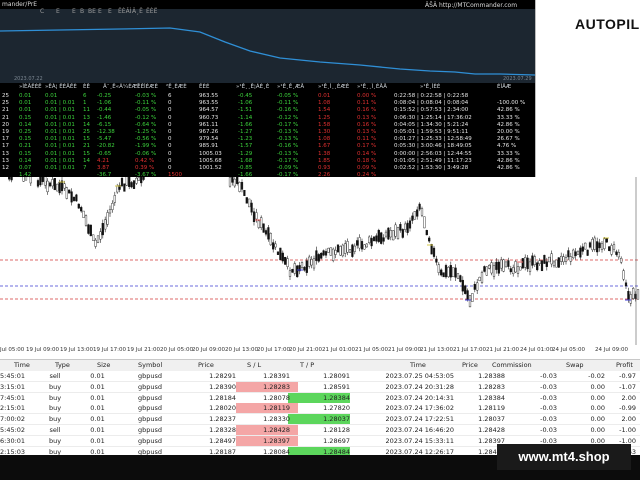 The image size is (640, 480). I want to click on time-axis-label: 21 Jul 17:00, so click(469, 350).